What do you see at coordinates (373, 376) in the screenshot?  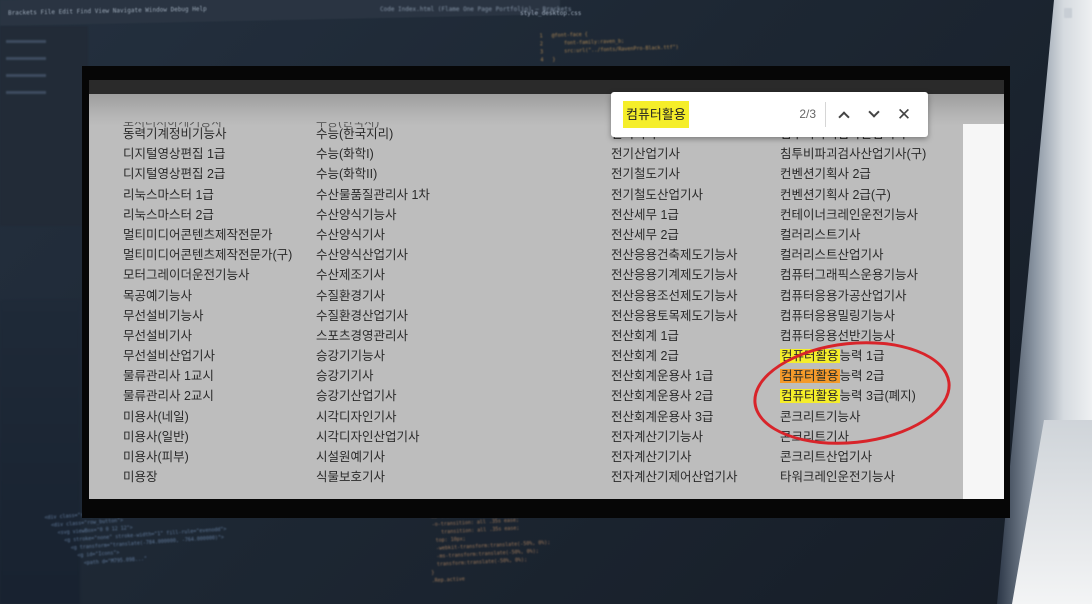 I see `list-item: 승강기기사` at bounding box center [373, 376].